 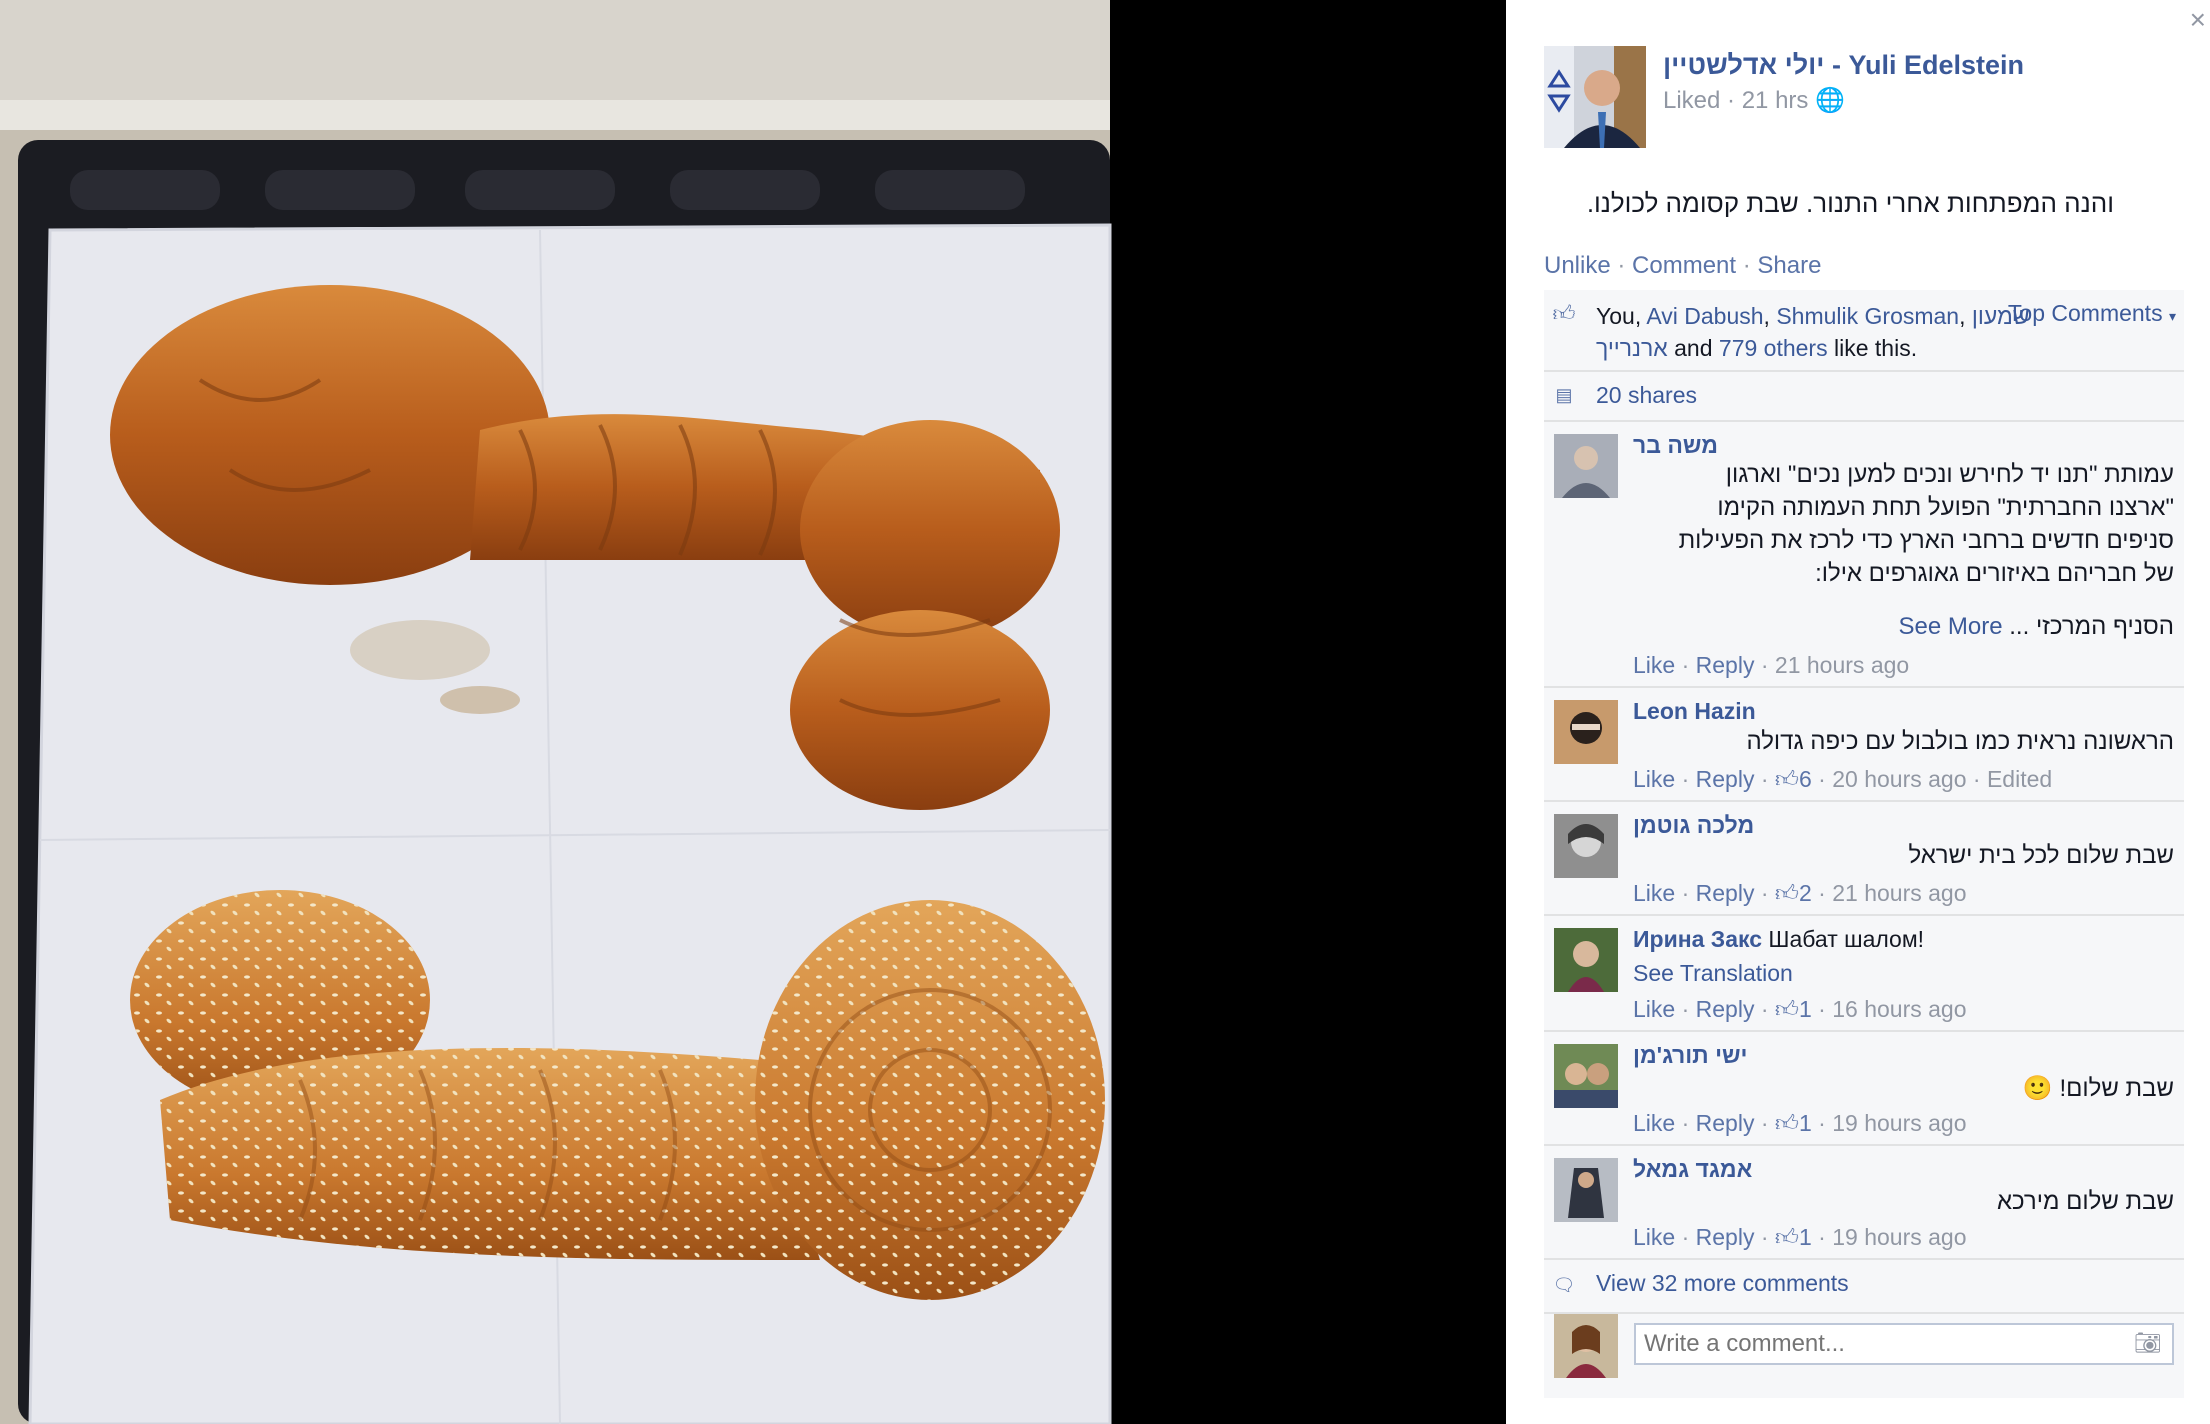 What do you see at coordinates (1899, 779) in the screenshot?
I see `comment-time: 20 hours ago` at bounding box center [1899, 779].